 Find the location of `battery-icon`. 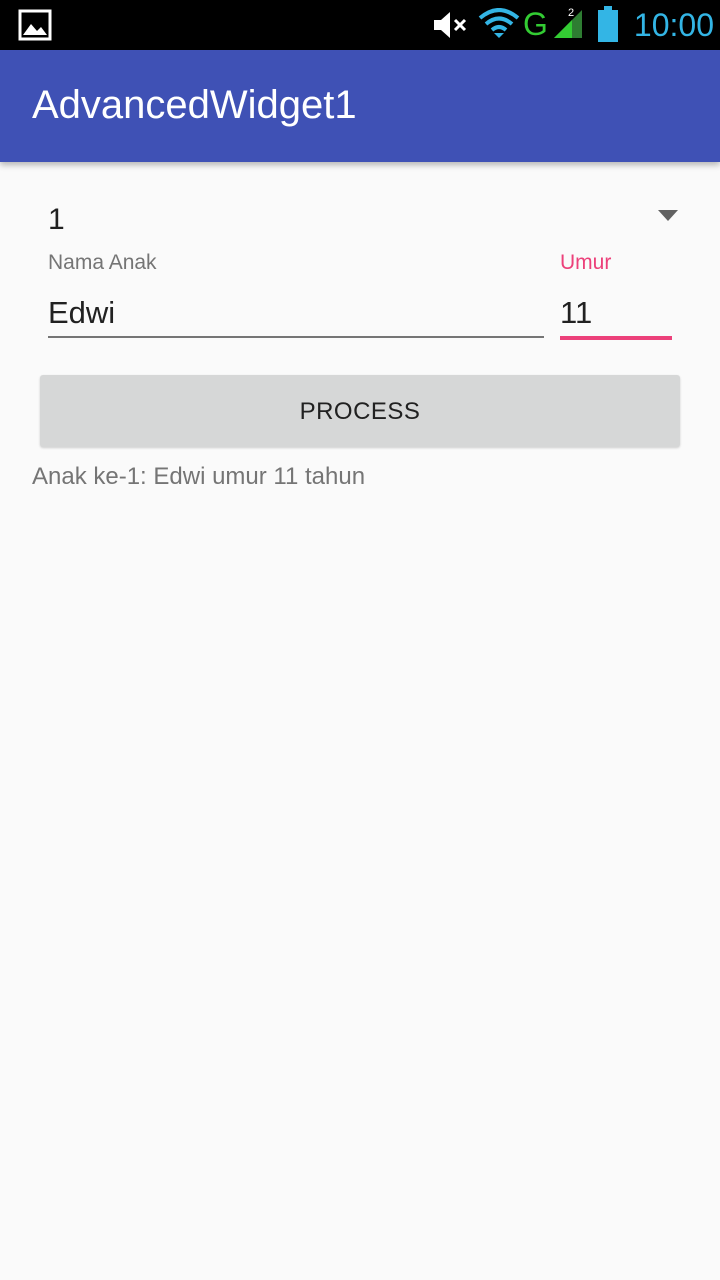

battery-icon is located at coordinates (608, 24).